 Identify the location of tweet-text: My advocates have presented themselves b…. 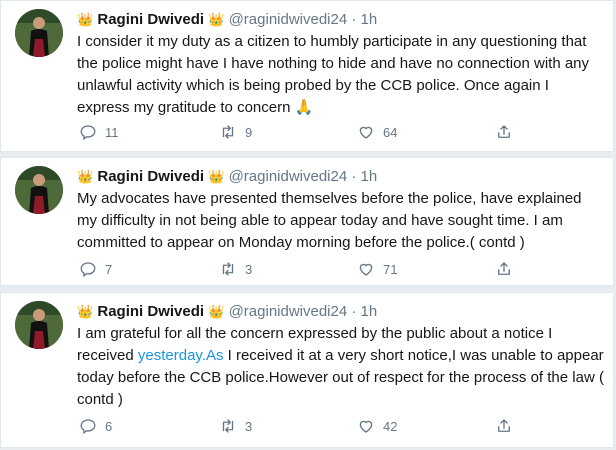
(341, 221).